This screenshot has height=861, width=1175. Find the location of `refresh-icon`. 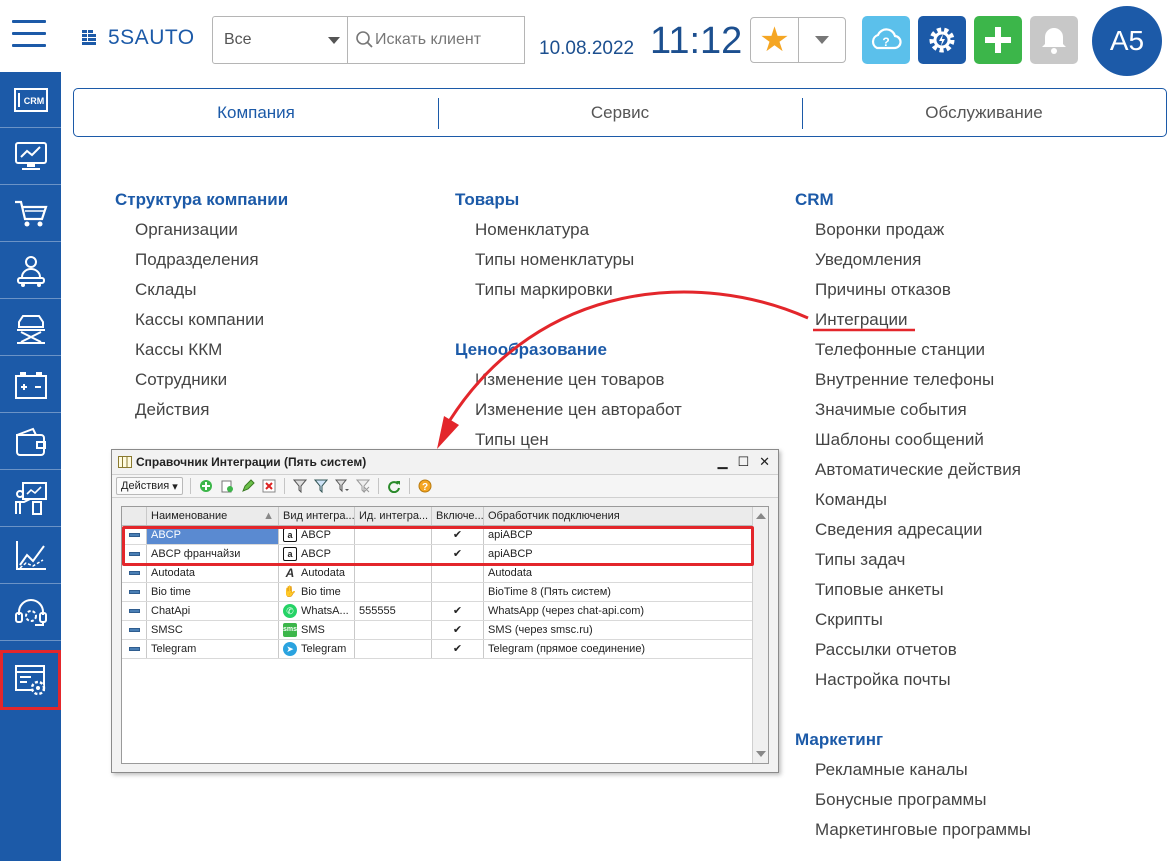

refresh-icon is located at coordinates (394, 486).